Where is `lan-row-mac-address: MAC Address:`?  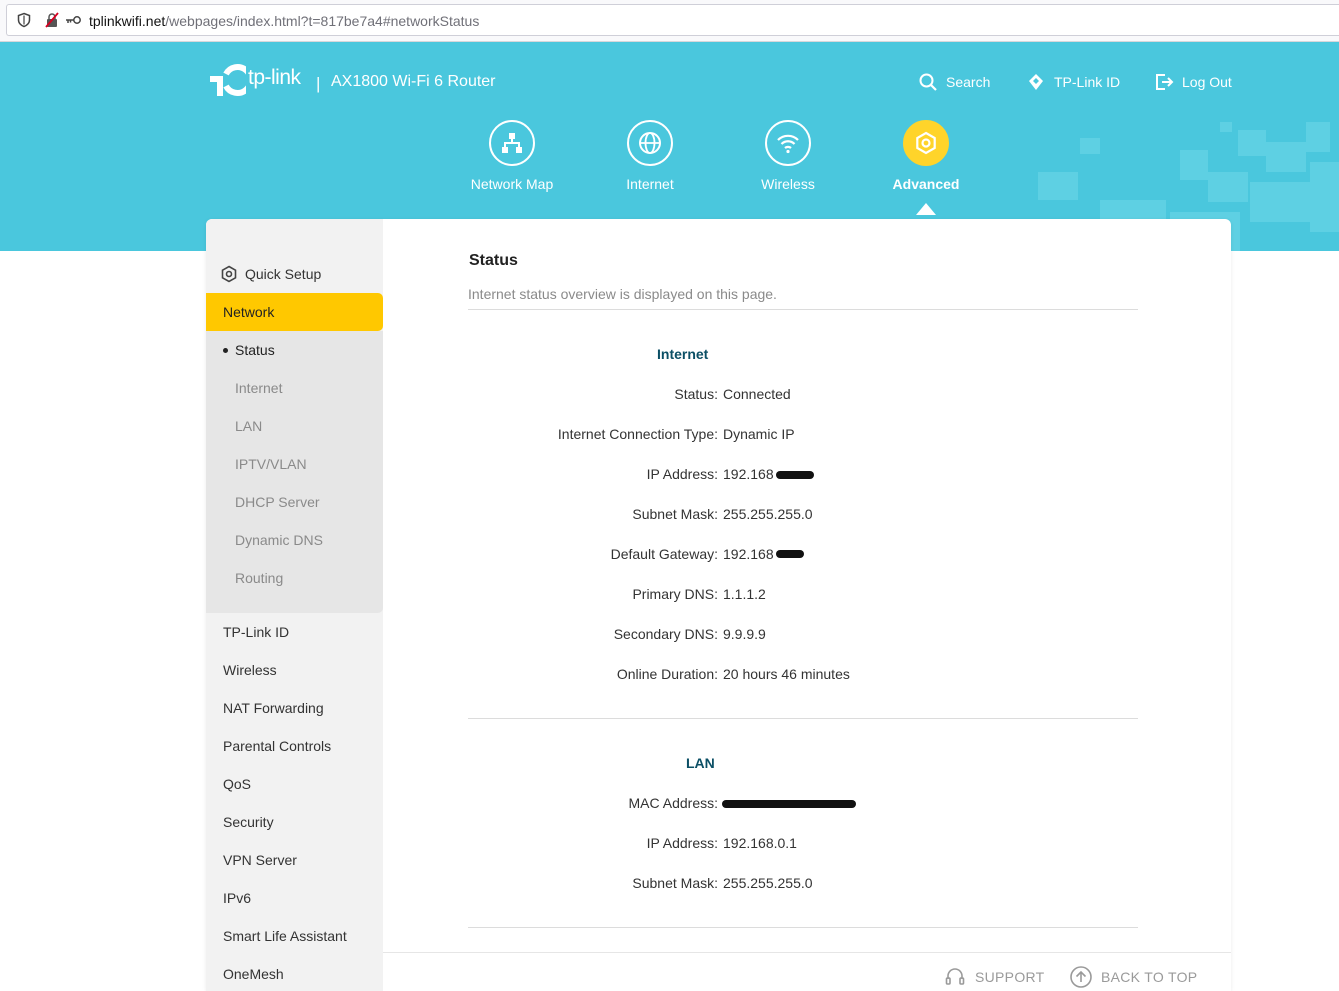 lan-row-mac-address: MAC Address: is located at coordinates (807, 805).